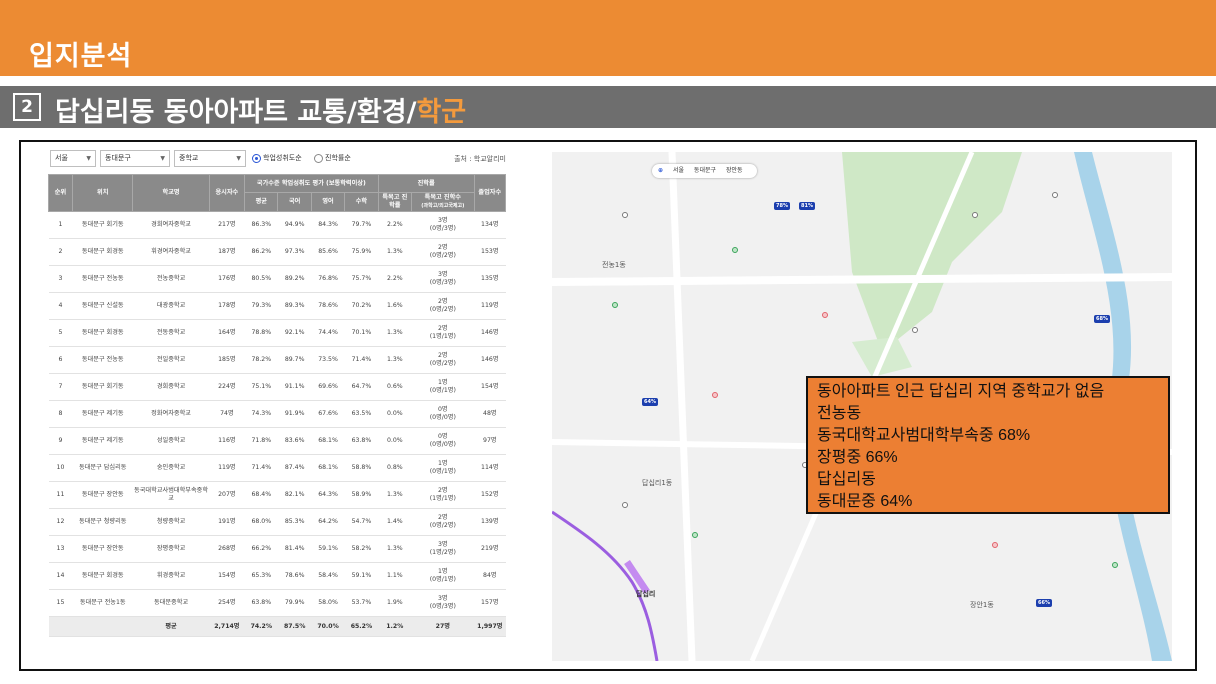 This screenshot has height=684, width=1216. What do you see at coordinates (328, 387) in the screenshot?
I see `cell-eng: 69.6%` at bounding box center [328, 387].